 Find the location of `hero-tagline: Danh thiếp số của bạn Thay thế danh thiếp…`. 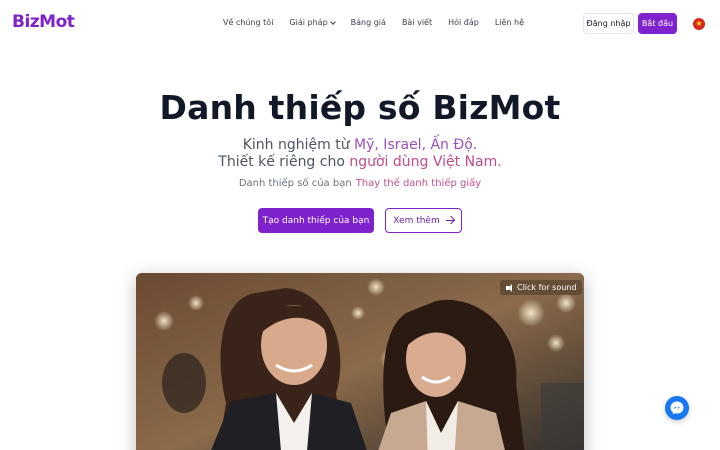

hero-tagline: Danh thiếp số của bạn Thay thế danh thiếp… is located at coordinates (360, 183).